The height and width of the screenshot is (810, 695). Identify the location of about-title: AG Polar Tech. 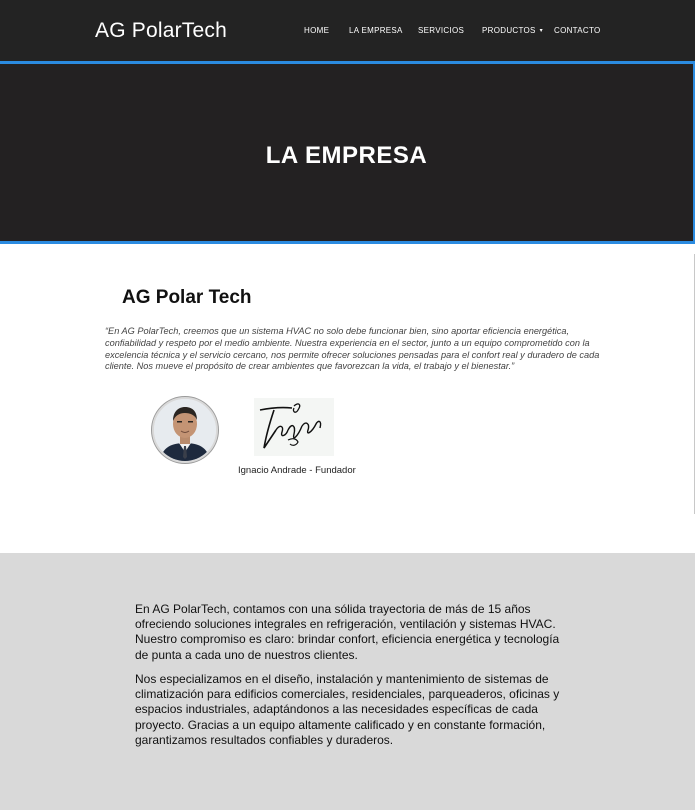
(187, 297).